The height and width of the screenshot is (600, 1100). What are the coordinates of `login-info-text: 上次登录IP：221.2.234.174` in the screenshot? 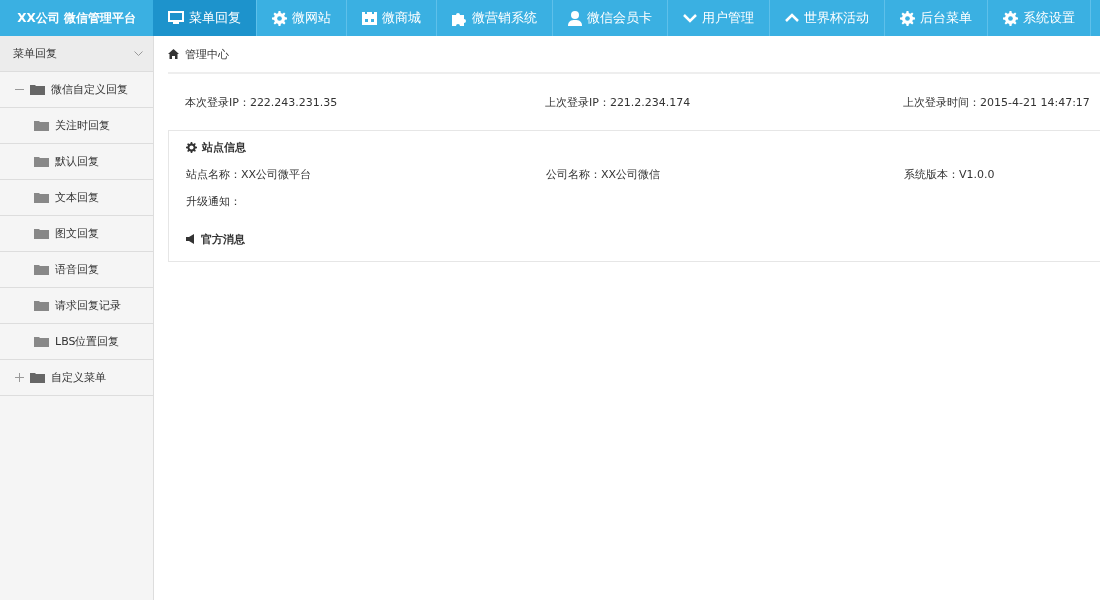 It's located at (618, 102).